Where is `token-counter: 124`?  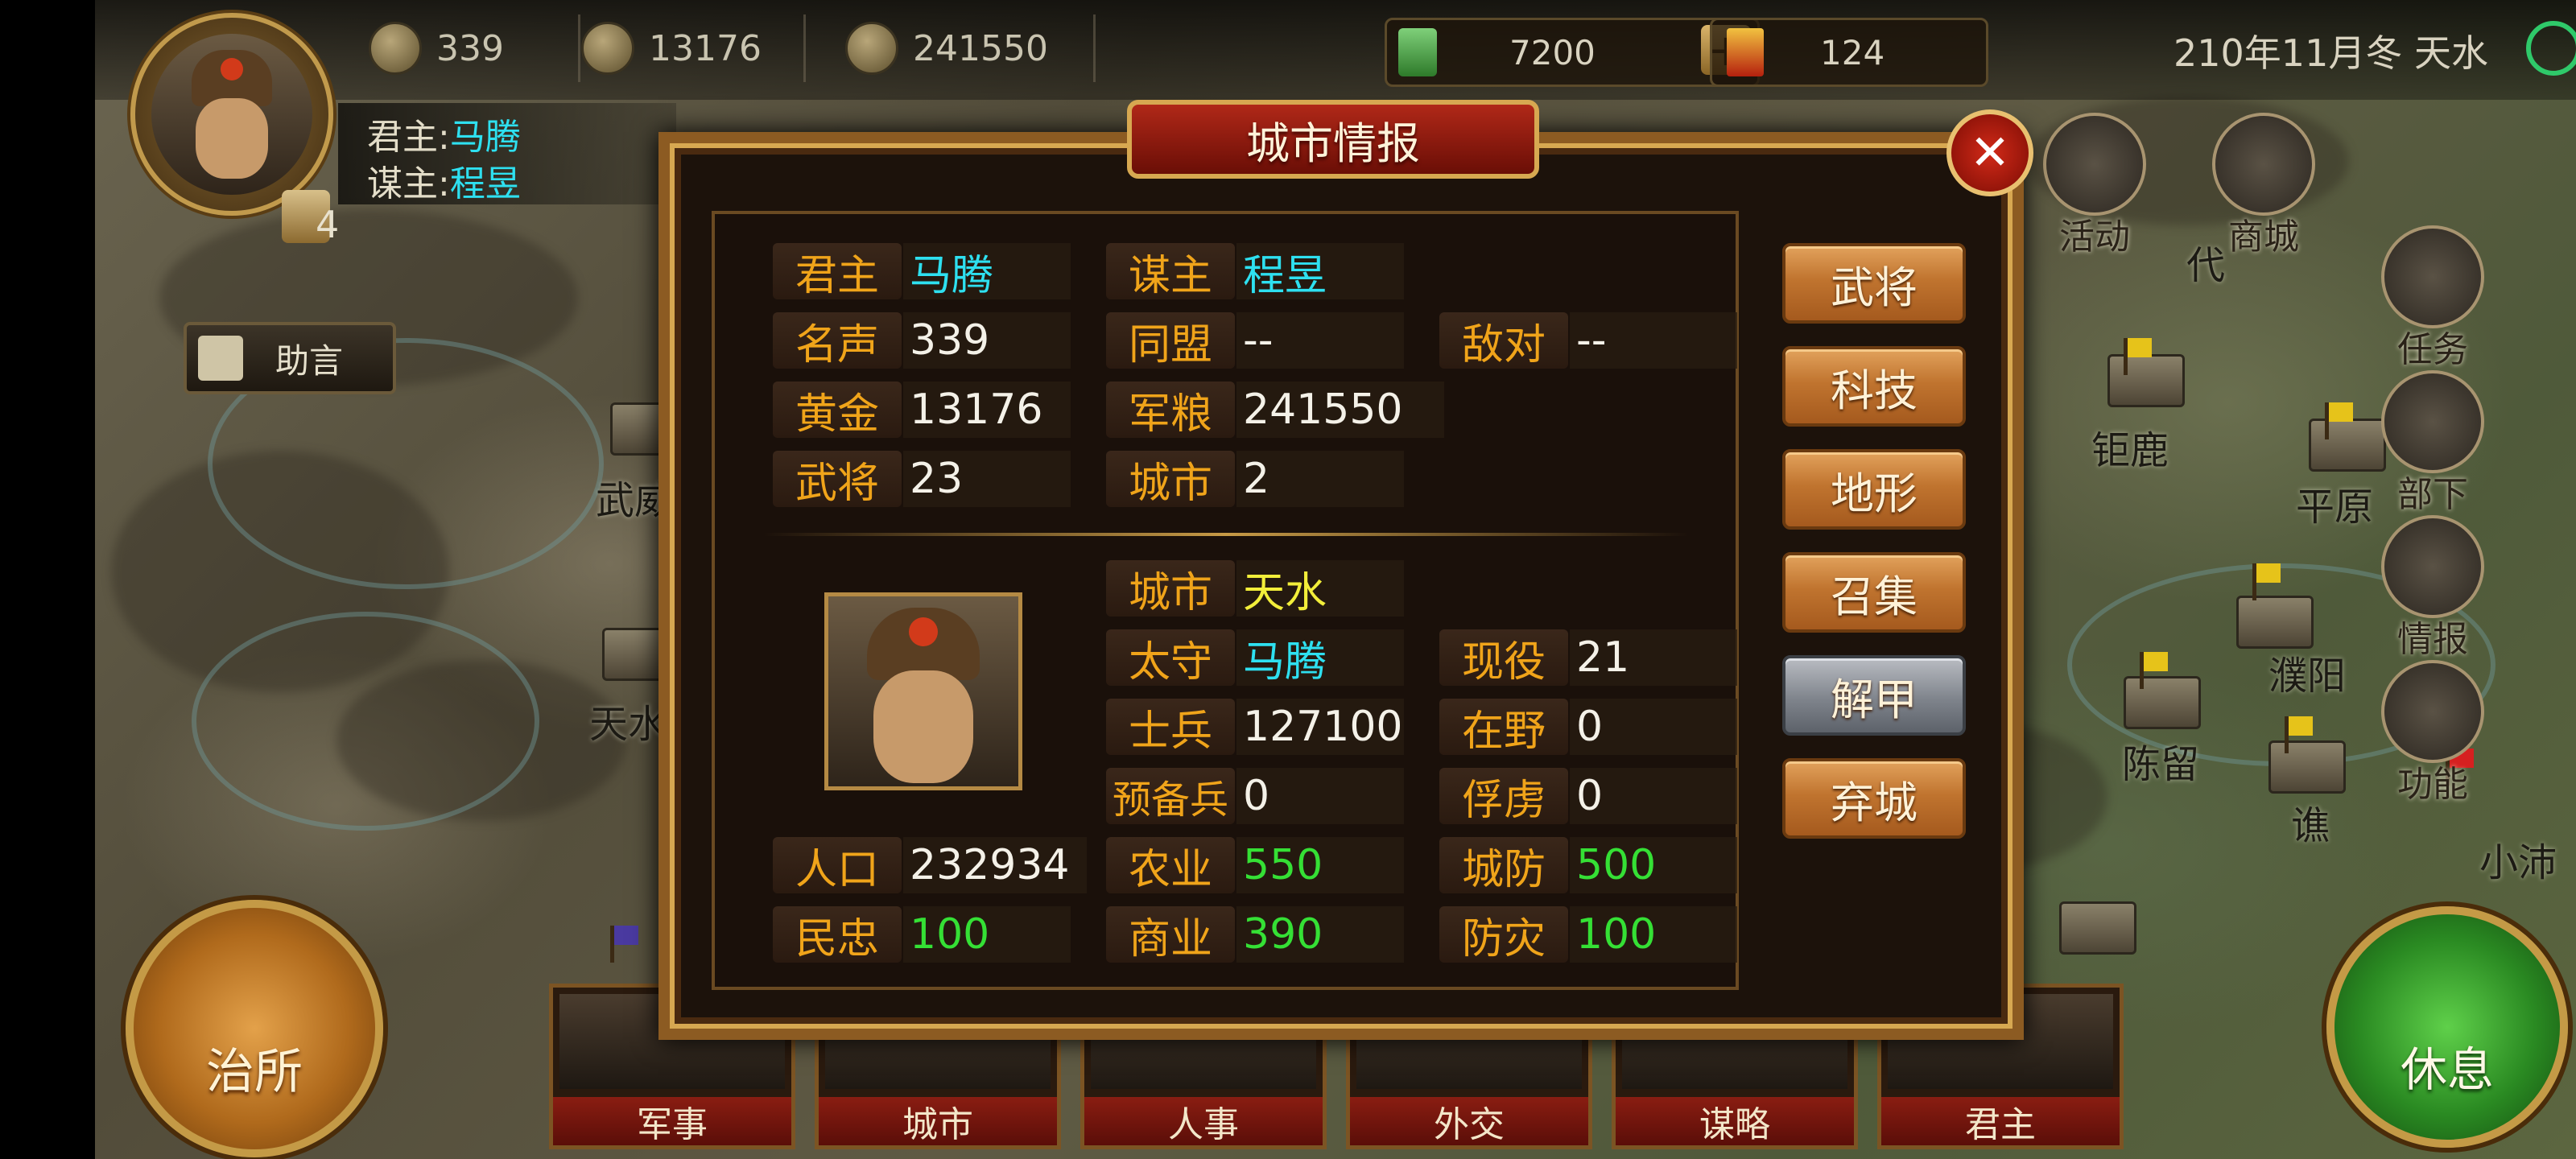 token-counter: 124 is located at coordinates (1849, 52).